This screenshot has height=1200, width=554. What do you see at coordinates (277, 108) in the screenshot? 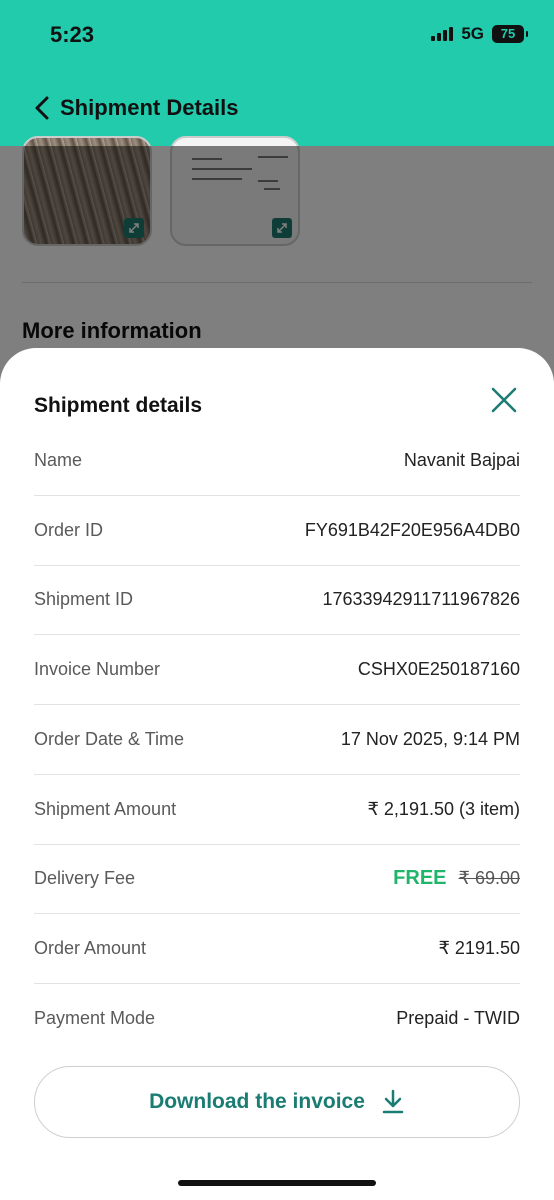
I see `nav-bar: Shipment Details` at bounding box center [277, 108].